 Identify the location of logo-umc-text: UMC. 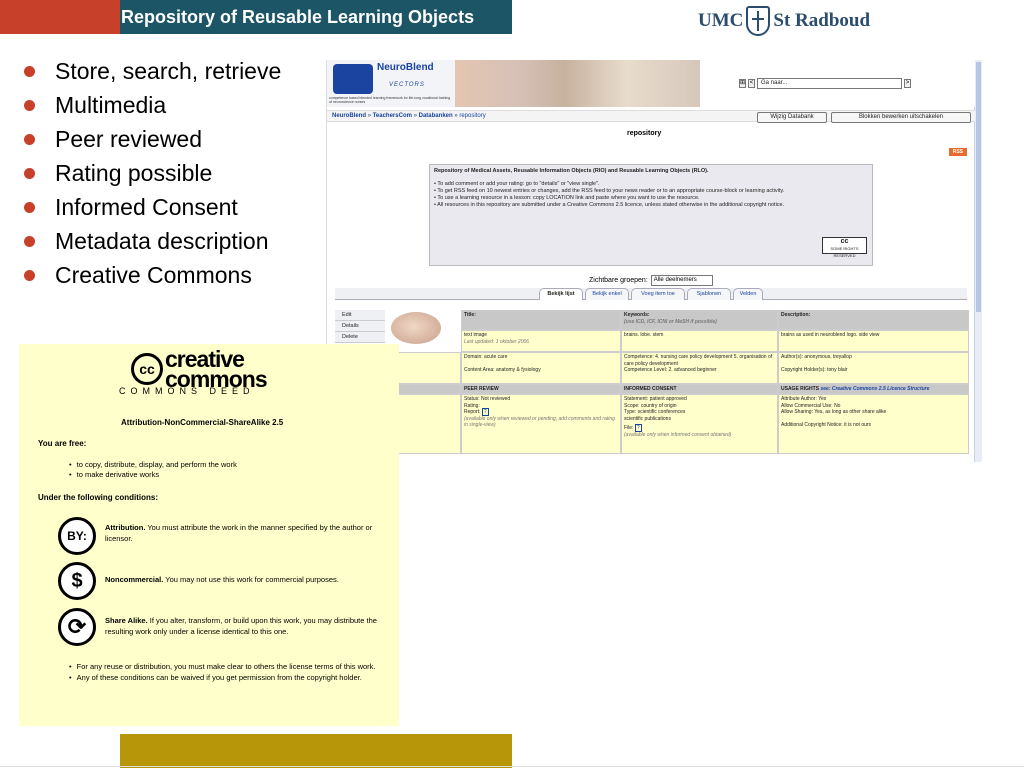
(721, 20).